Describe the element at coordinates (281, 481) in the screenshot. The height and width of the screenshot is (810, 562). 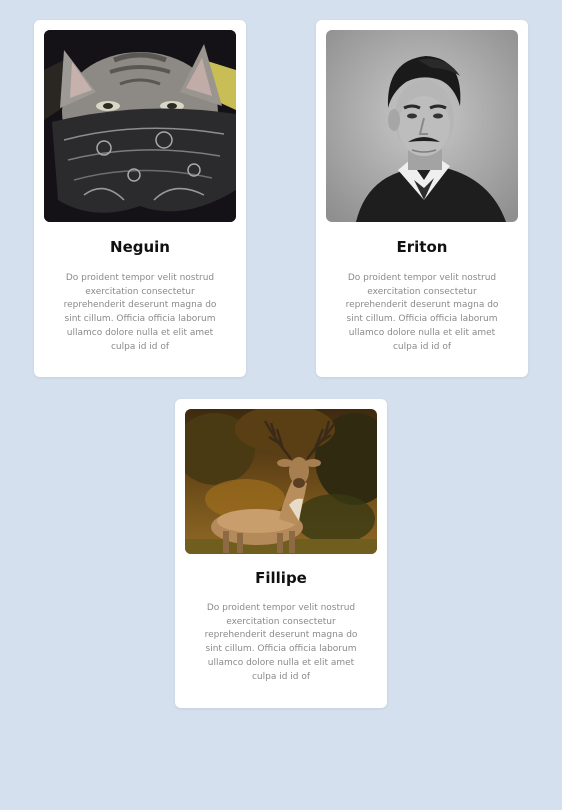
I see `deer-photo` at that location.